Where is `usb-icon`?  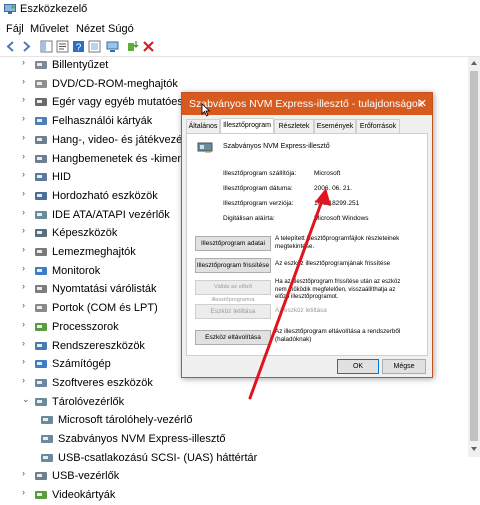
usb-icon is located at coordinates (41, 476).